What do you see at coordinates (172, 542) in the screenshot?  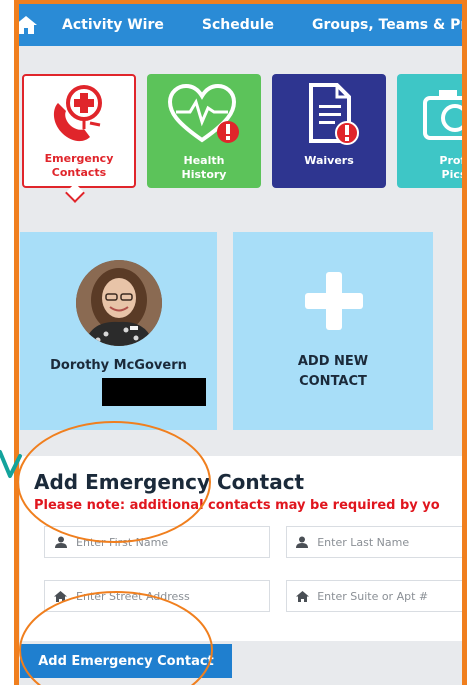 I see `first-name-input` at bounding box center [172, 542].